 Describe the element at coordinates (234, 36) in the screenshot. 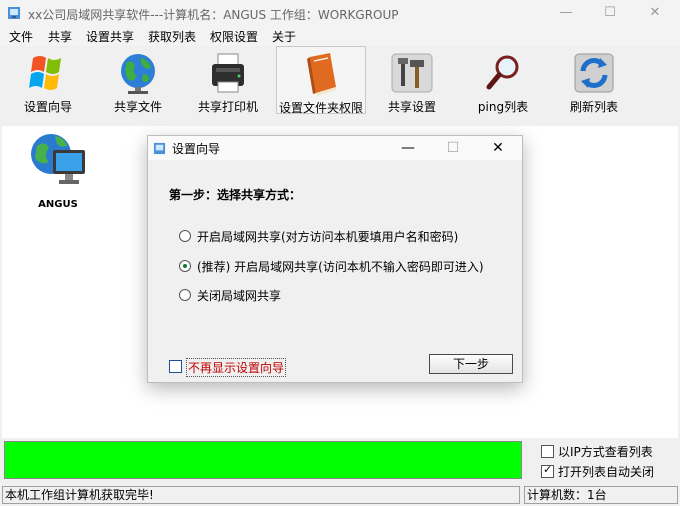

I see `menu-permissions: 权限设置` at that location.